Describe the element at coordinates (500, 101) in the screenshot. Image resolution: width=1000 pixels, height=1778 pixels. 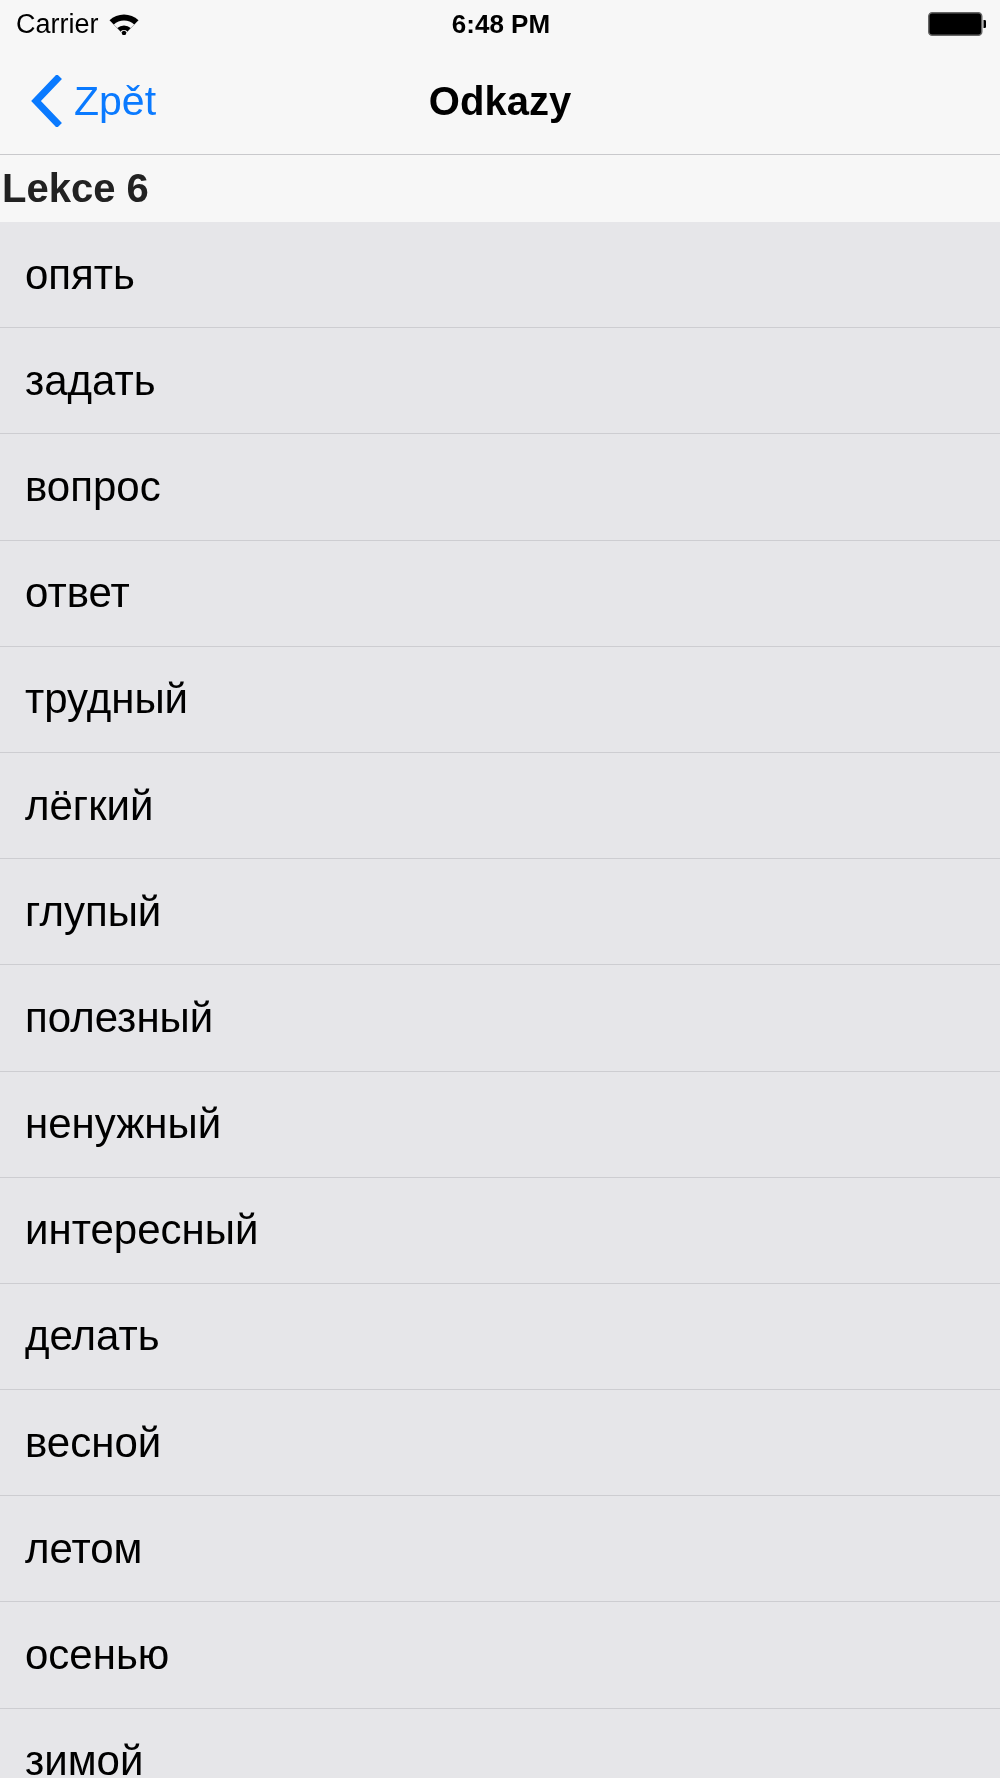
I see `screen-title: Odkazy` at that location.